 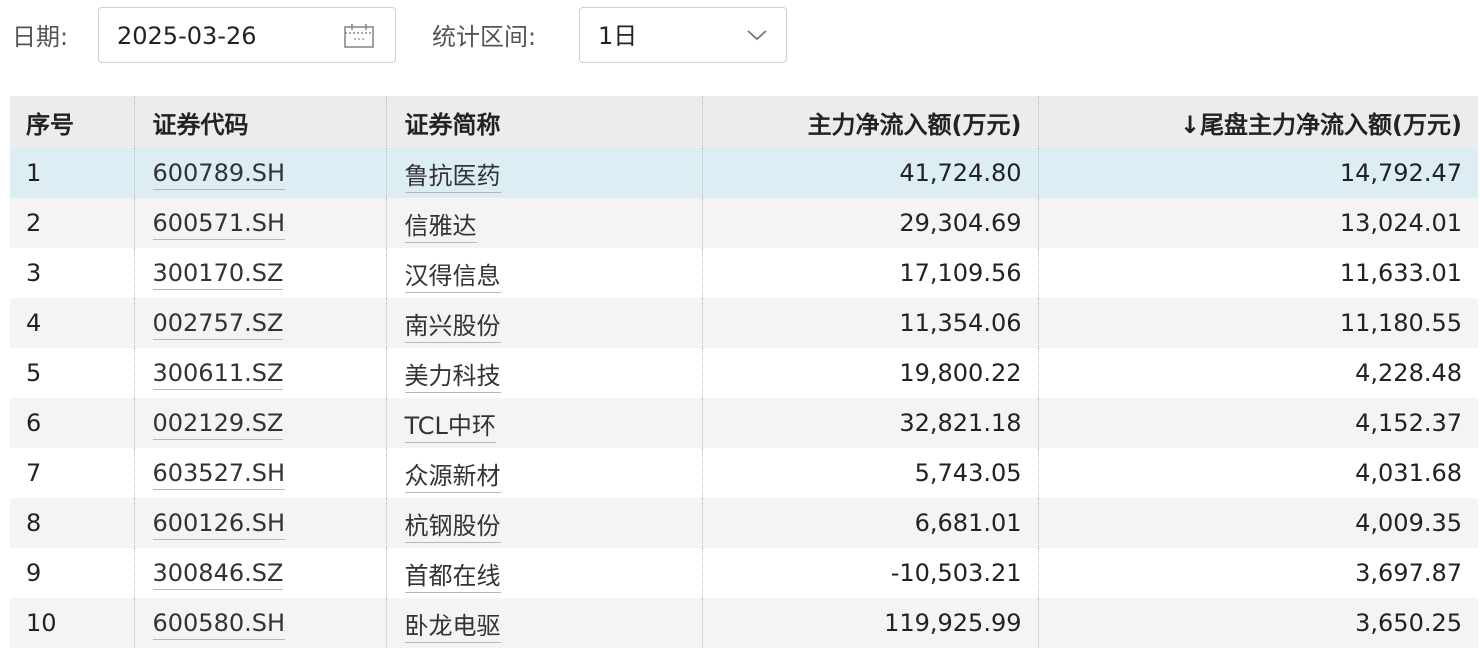 I want to click on table-cell: 600789.SH, so click(x=259, y=173).